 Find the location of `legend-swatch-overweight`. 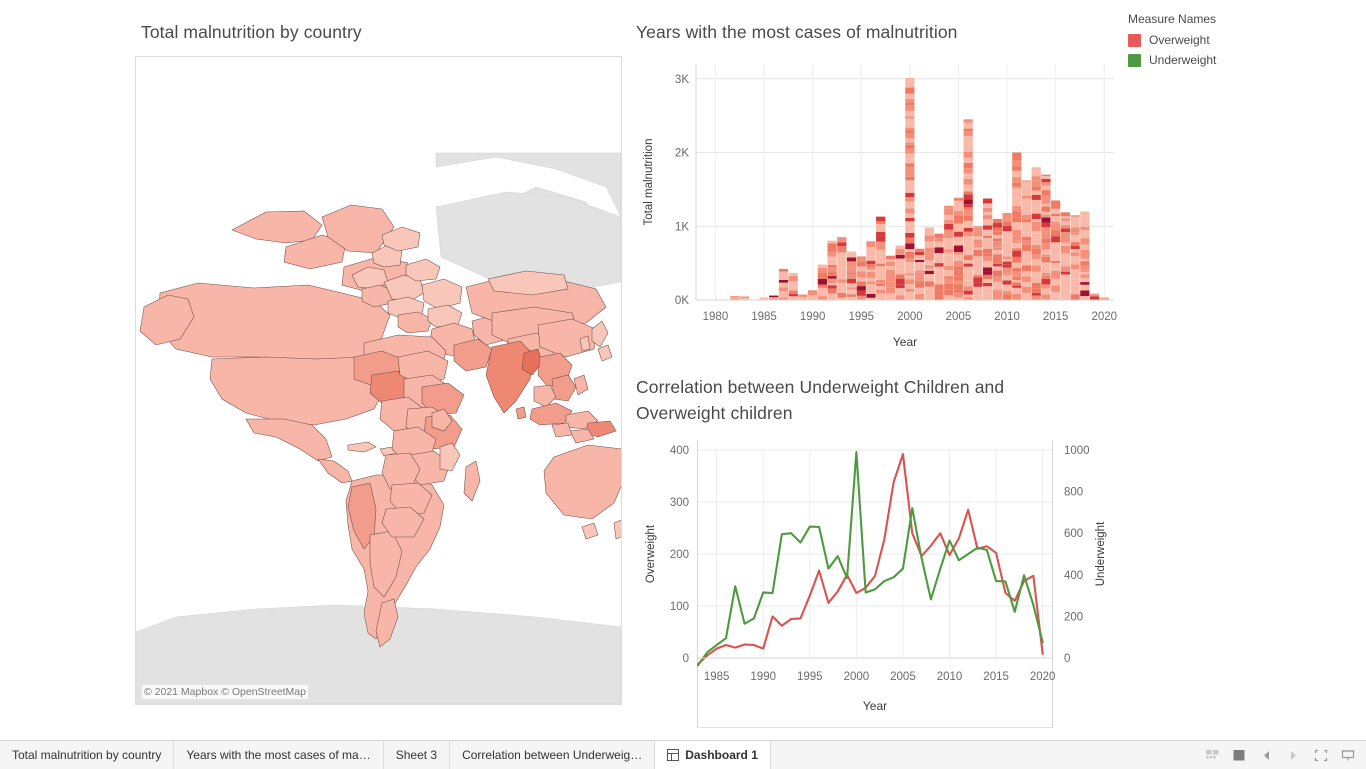

legend-swatch-overweight is located at coordinates (1134, 40).